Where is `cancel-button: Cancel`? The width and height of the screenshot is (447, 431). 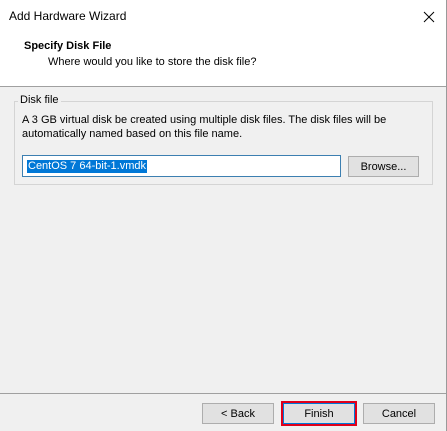 cancel-button: Cancel is located at coordinates (399, 413).